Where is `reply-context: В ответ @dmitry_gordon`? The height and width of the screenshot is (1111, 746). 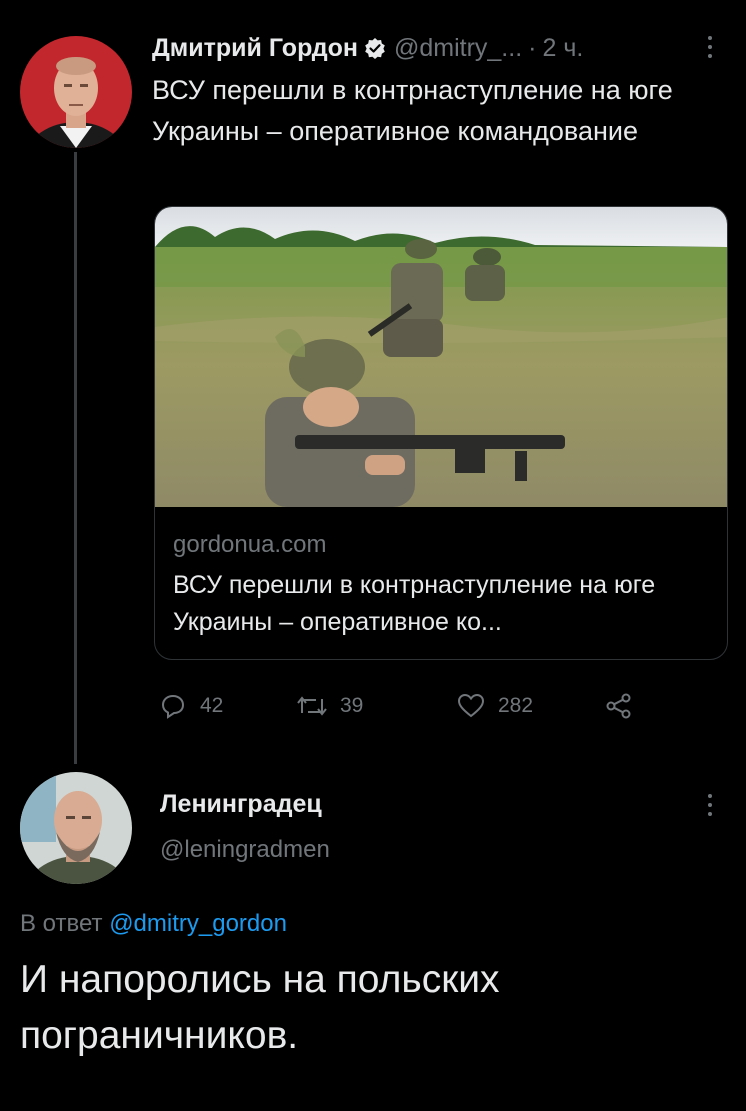 reply-context: В ответ @dmitry_gordon is located at coordinates (153, 924).